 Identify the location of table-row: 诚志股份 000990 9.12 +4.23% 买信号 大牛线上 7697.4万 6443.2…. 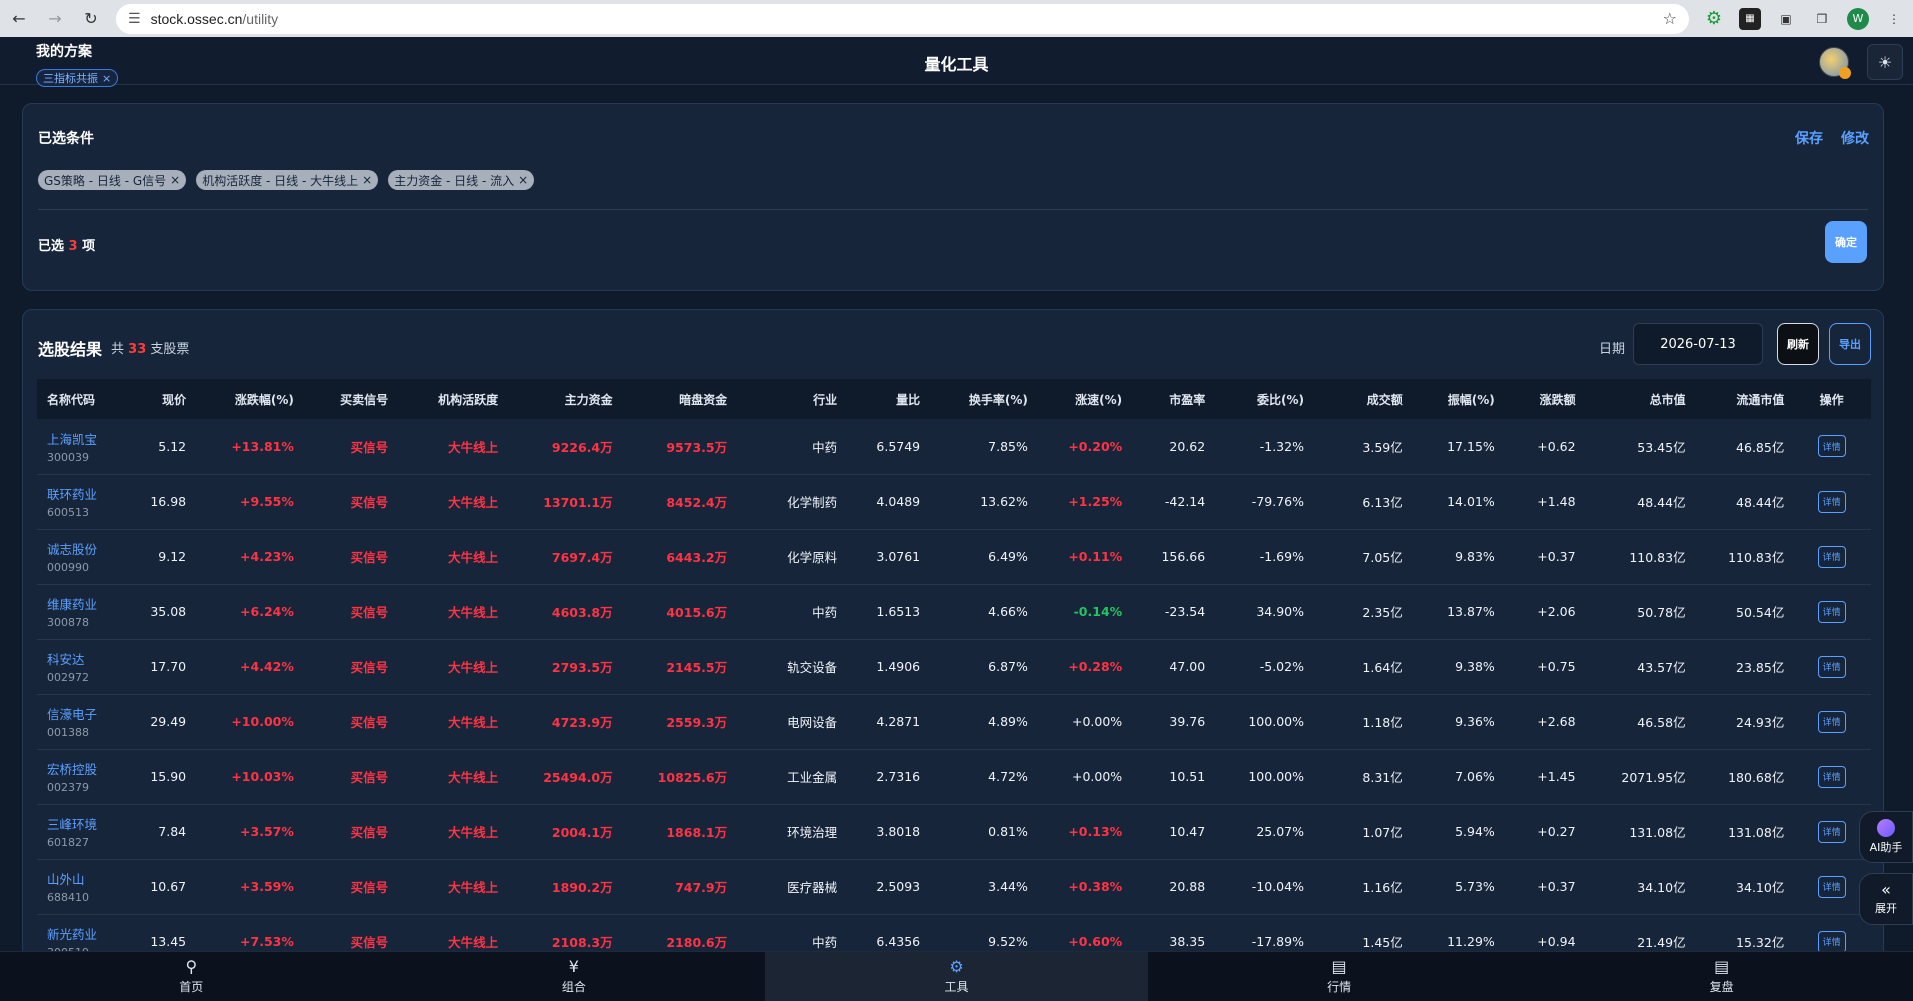
(954, 556).